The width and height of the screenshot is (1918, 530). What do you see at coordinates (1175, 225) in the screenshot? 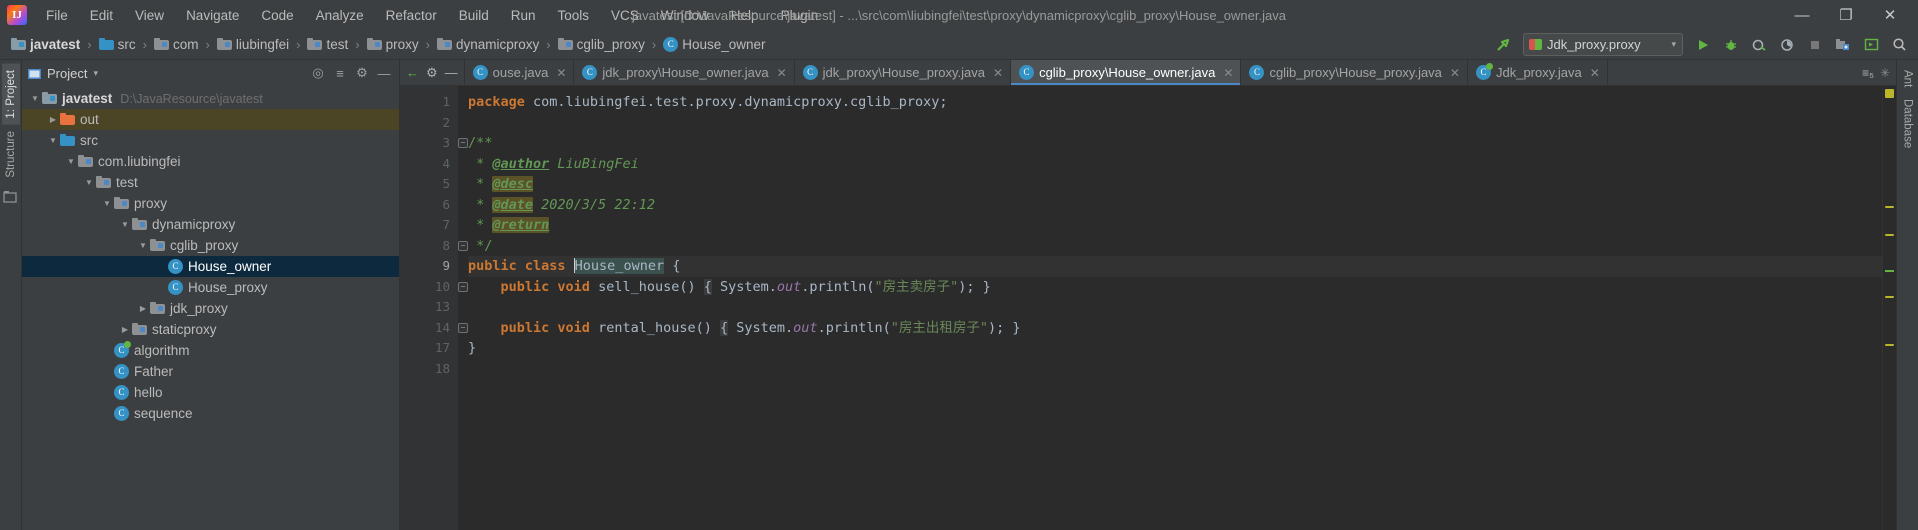
I see `code-line: * @return` at bounding box center [1175, 225].